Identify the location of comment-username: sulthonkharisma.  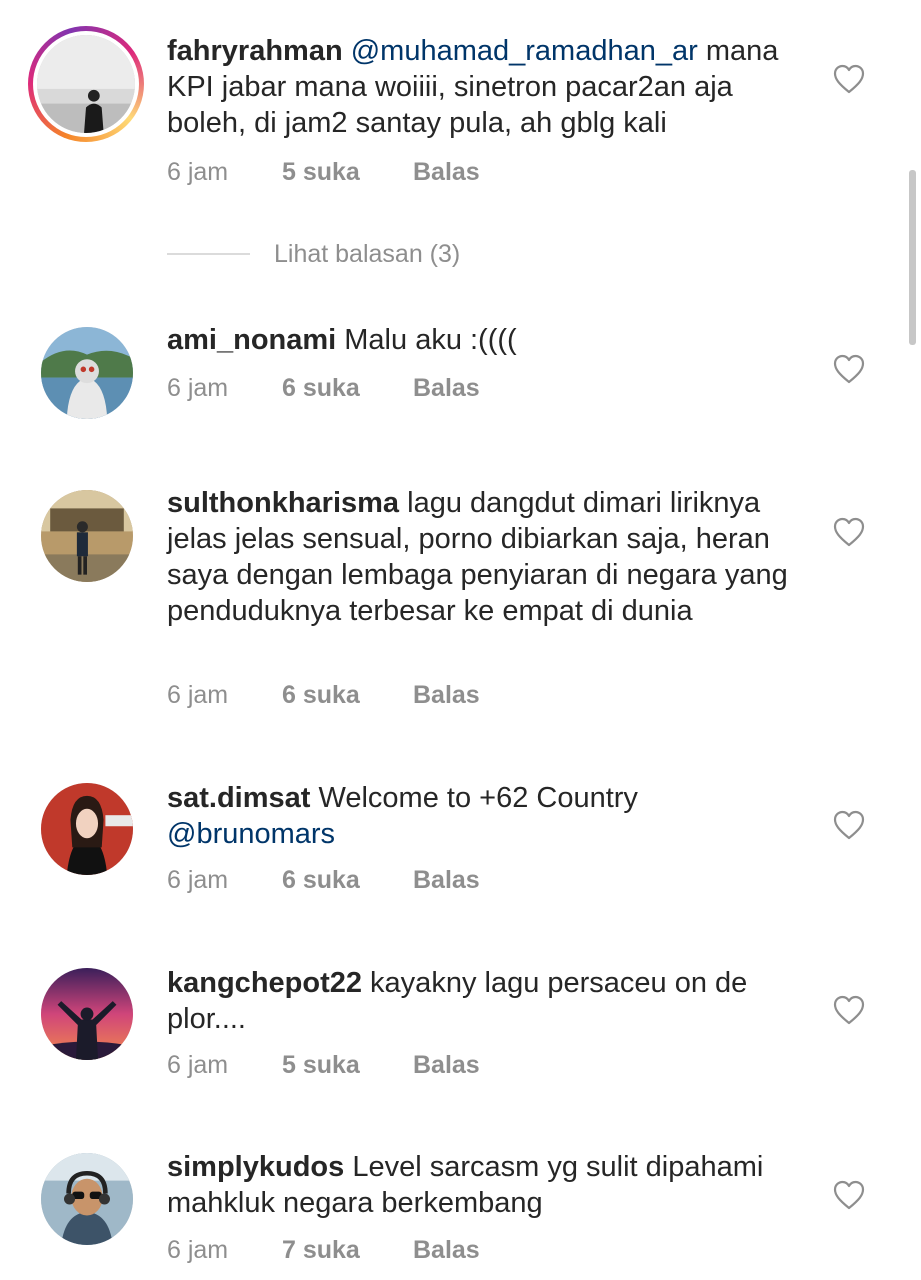
(283, 503).